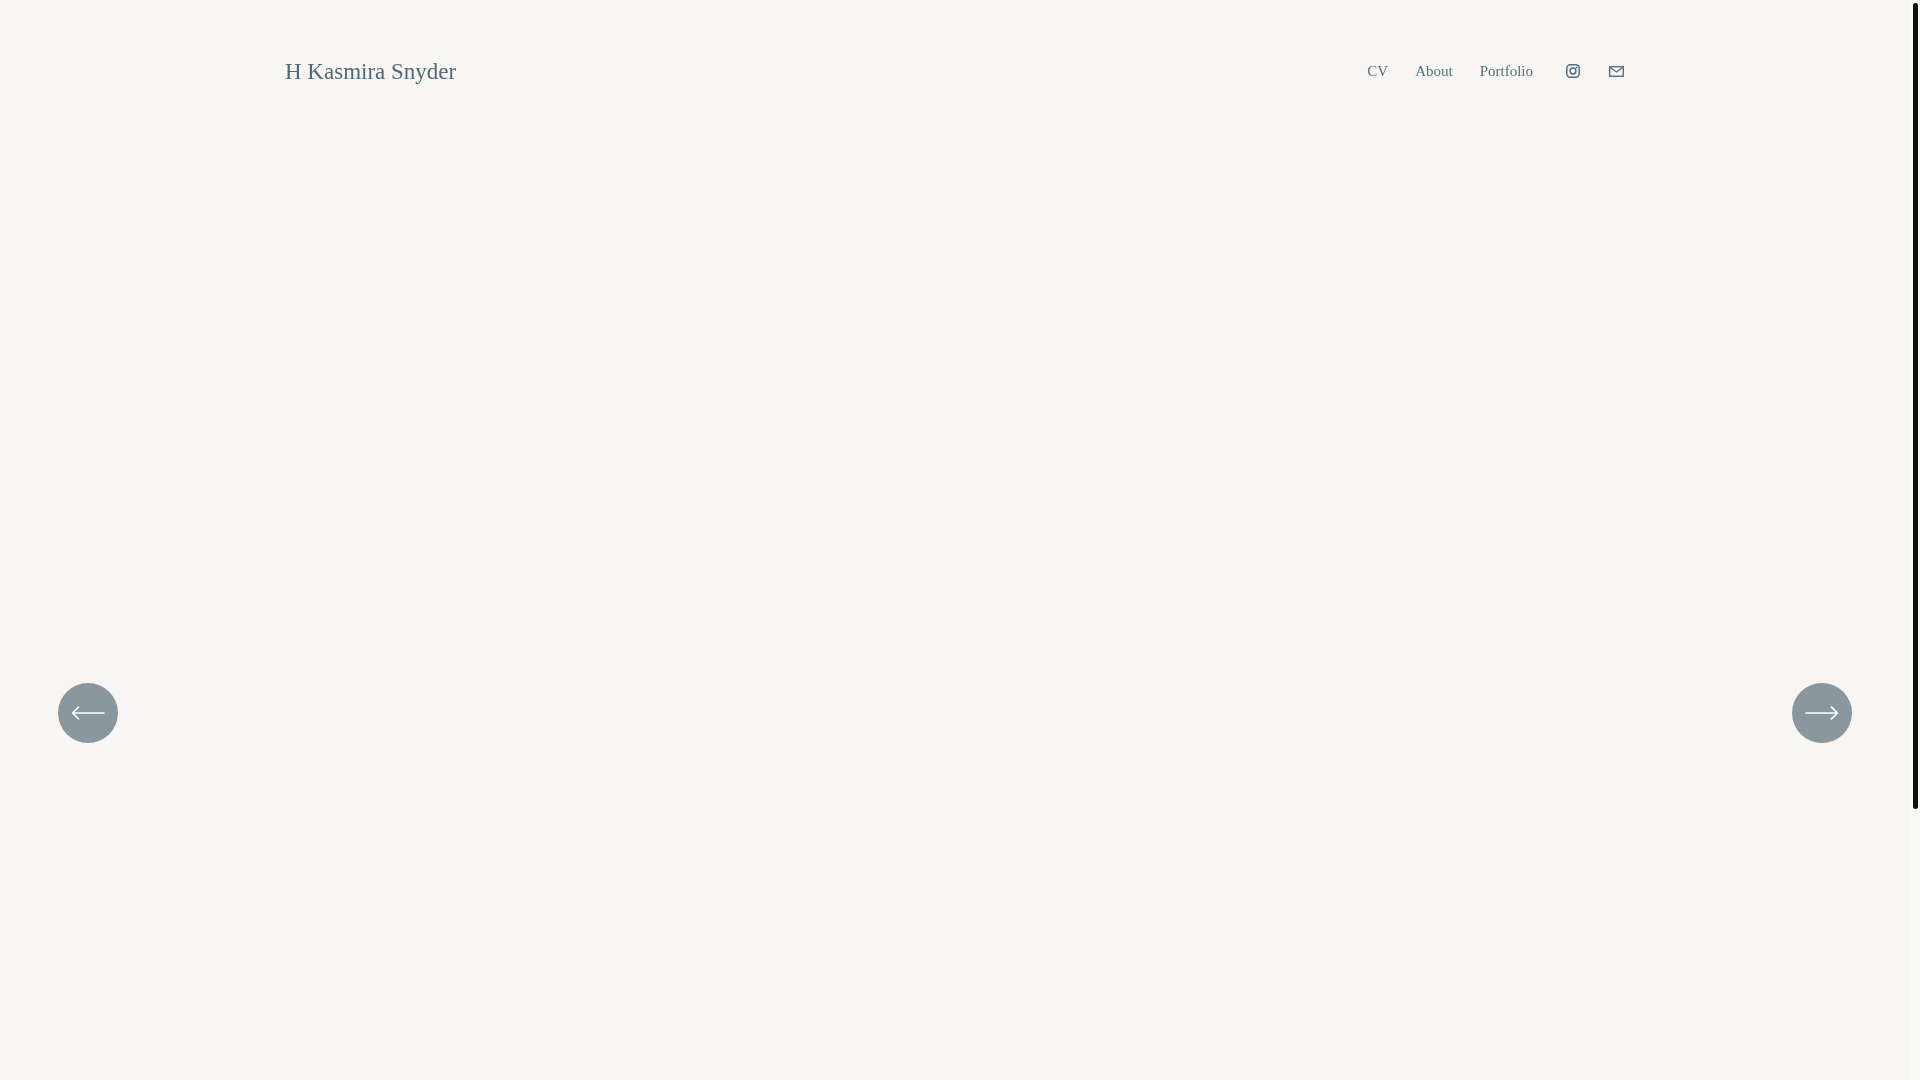  What do you see at coordinates (1434, 71) in the screenshot?
I see `nav-link: About` at bounding box center [1434, 71].